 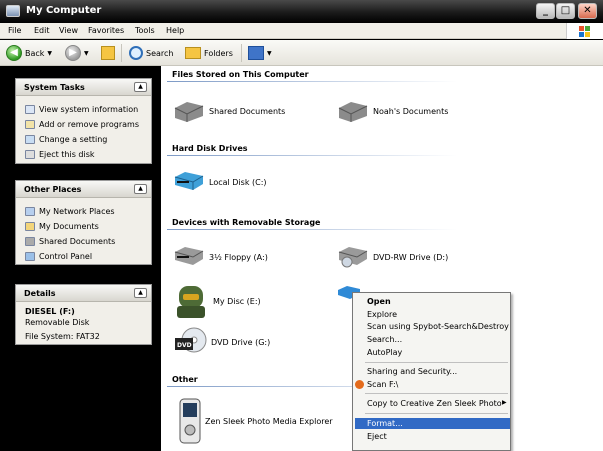 What do you see at coordinates (434, 403) in the screenshot?
I see `menu-copy-to-zen: Copy to Creative Zen Sleek Photo` at bounding box center [434, 403].